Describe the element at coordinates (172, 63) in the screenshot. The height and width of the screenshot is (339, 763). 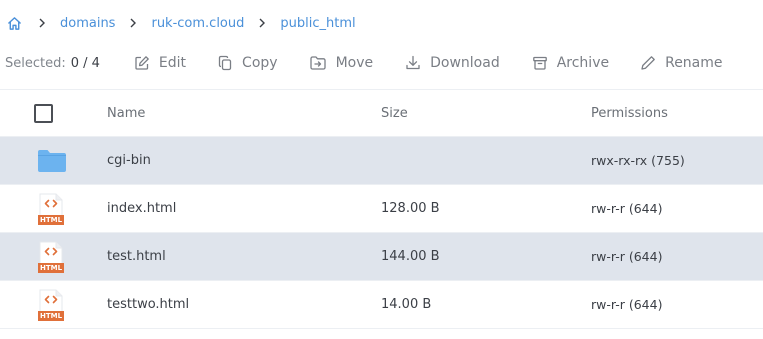
I see `edit-label: Edit` at that location.